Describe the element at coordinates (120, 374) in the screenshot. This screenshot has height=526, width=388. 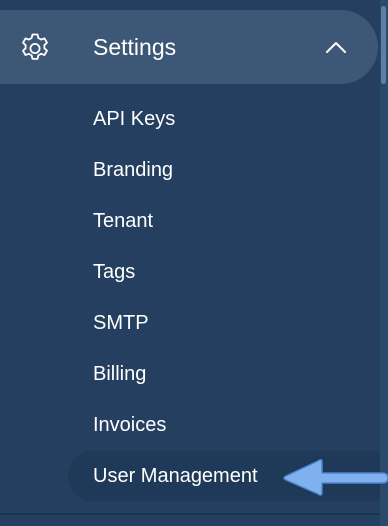
I see `submenu-item-label: Billing` at that location.